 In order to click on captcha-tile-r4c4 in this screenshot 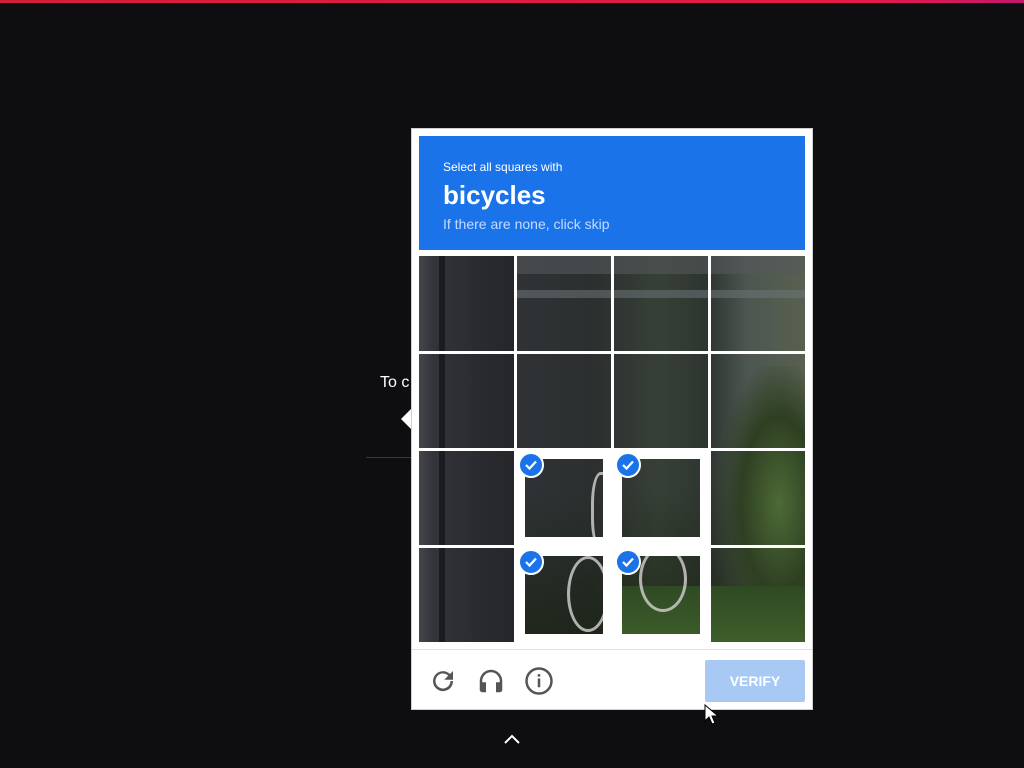, I will do `click(757, 594)`.